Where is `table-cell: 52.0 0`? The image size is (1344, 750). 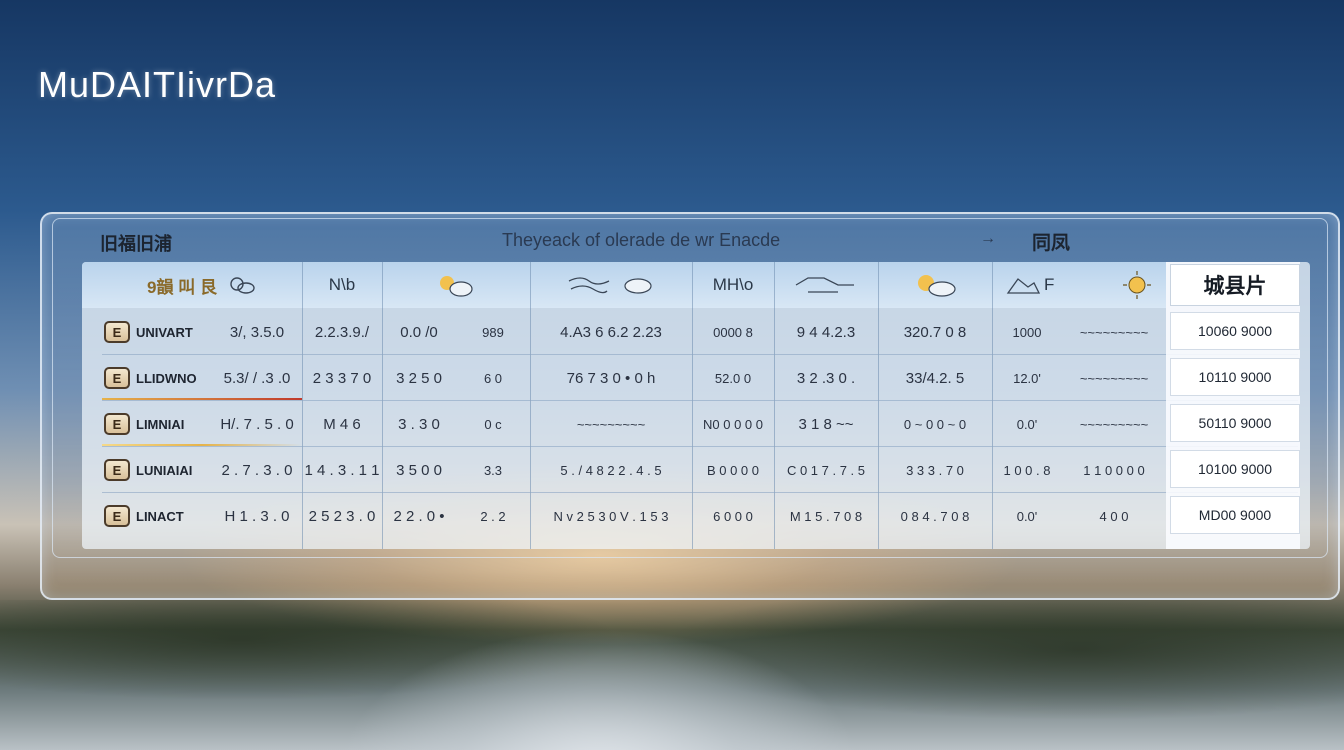
table-cell: 52.0 0 is located at coordinates (733, 378).